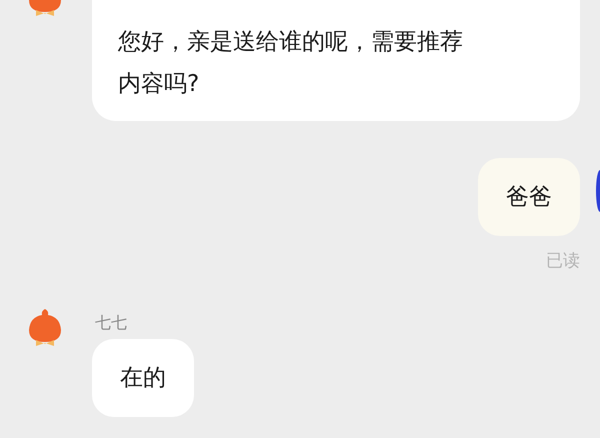  Describe the element at coordinates (111, 323) in the screenshot. I see `sender-name: 七七` at that location.